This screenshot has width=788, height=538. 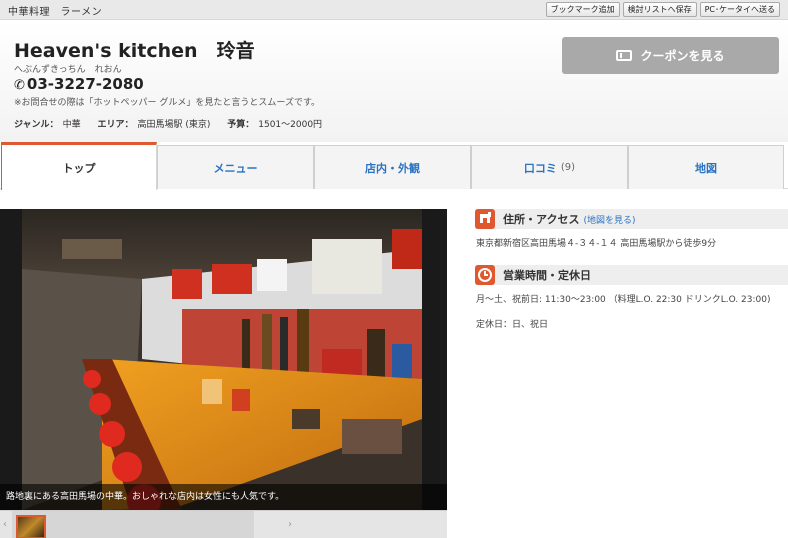 I want to click on budget-label: 予算：, so click(x=241, y=125).